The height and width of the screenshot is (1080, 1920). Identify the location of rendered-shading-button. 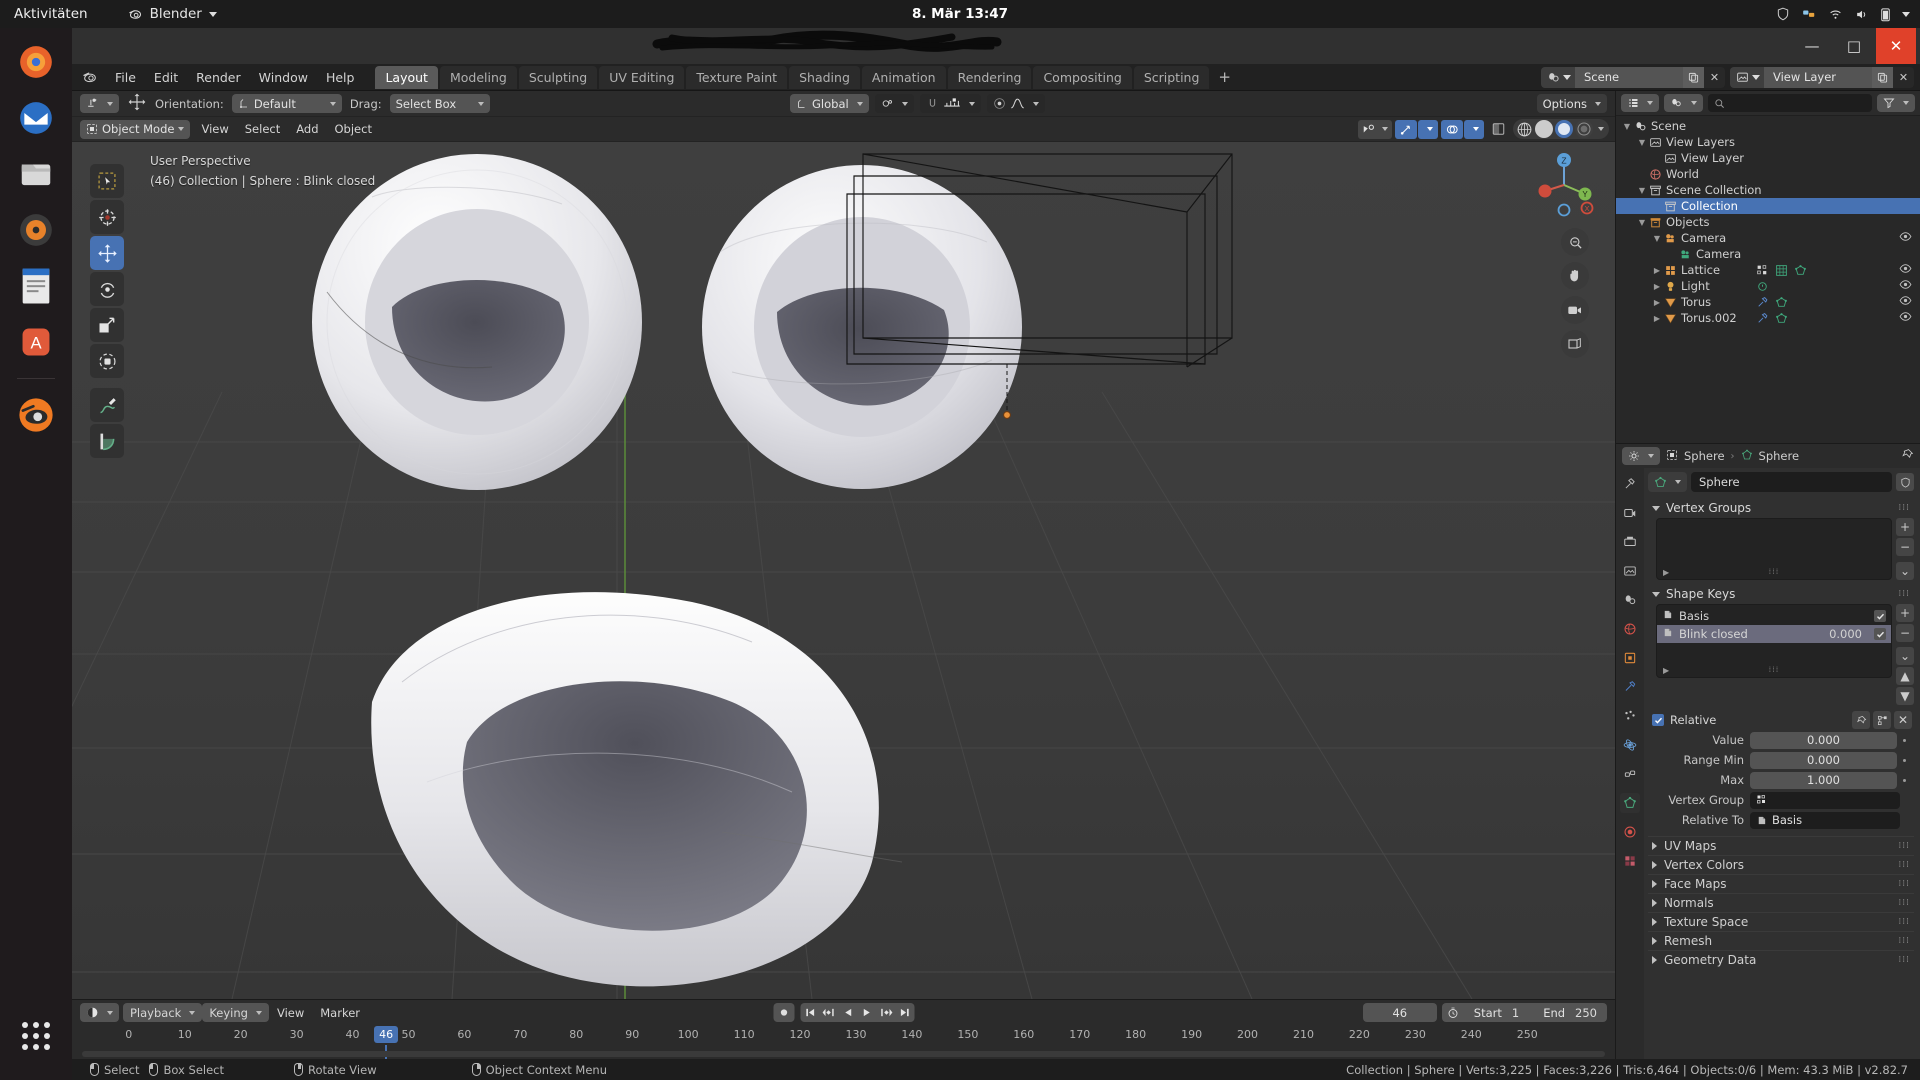
(1584, 129).